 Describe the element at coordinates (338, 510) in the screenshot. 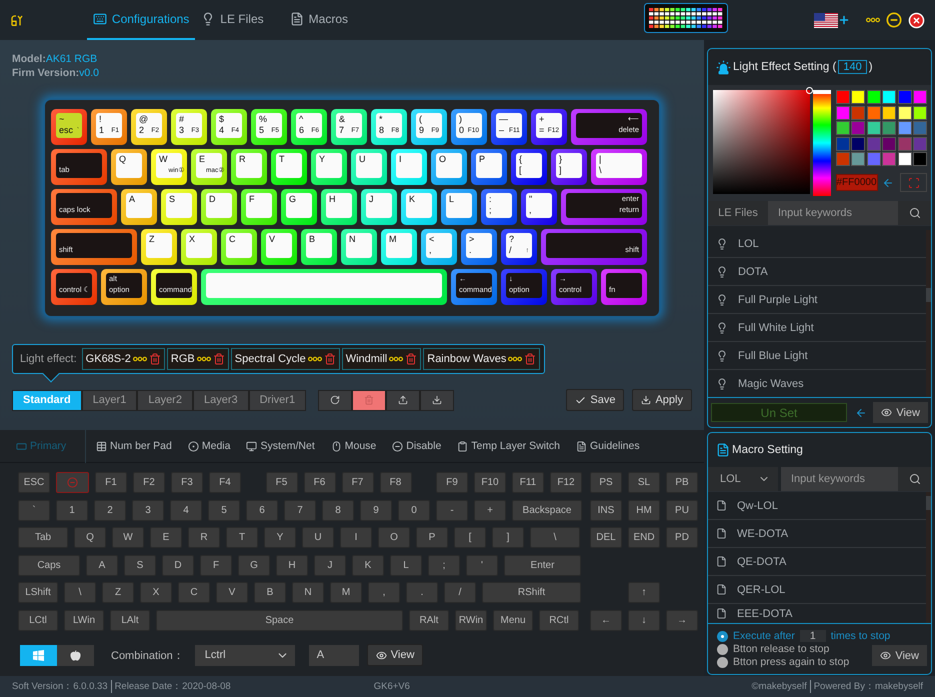

I see `key-button: 8` at that location.